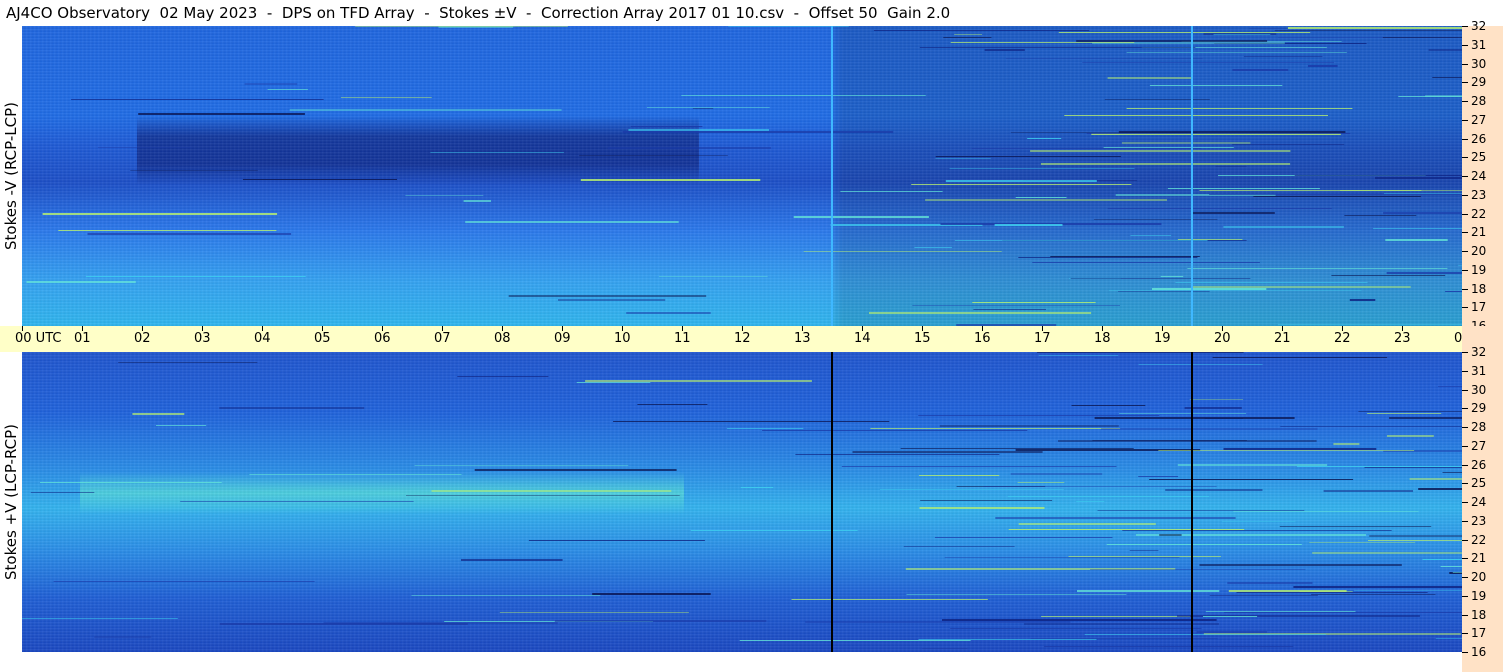 This screenshot has width=1503, height=672. What do you see at coordinates (442, 338) in the screenshot?
I see `x-tick-label: 07` at bounding box center [442, 338].